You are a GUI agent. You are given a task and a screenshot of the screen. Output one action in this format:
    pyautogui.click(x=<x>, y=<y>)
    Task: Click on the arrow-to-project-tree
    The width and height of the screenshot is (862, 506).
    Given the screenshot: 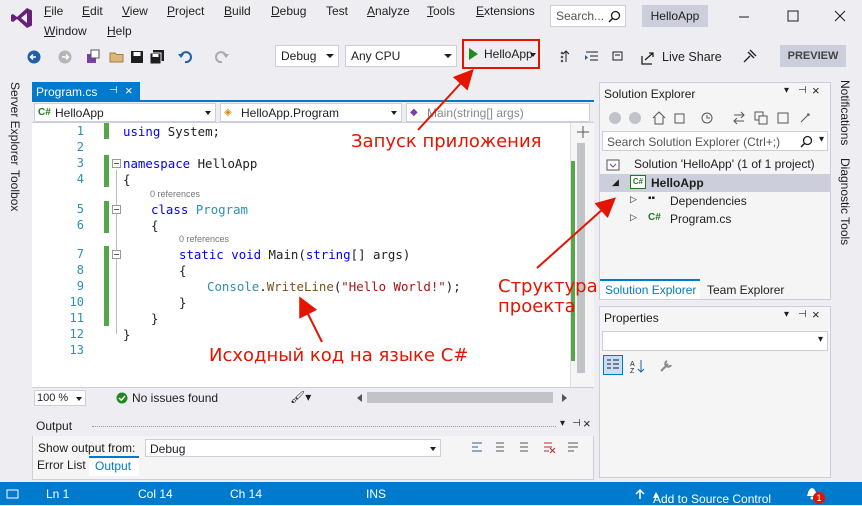 What is the action you would take?
    pyautogui.click(x=576, y=233)
    